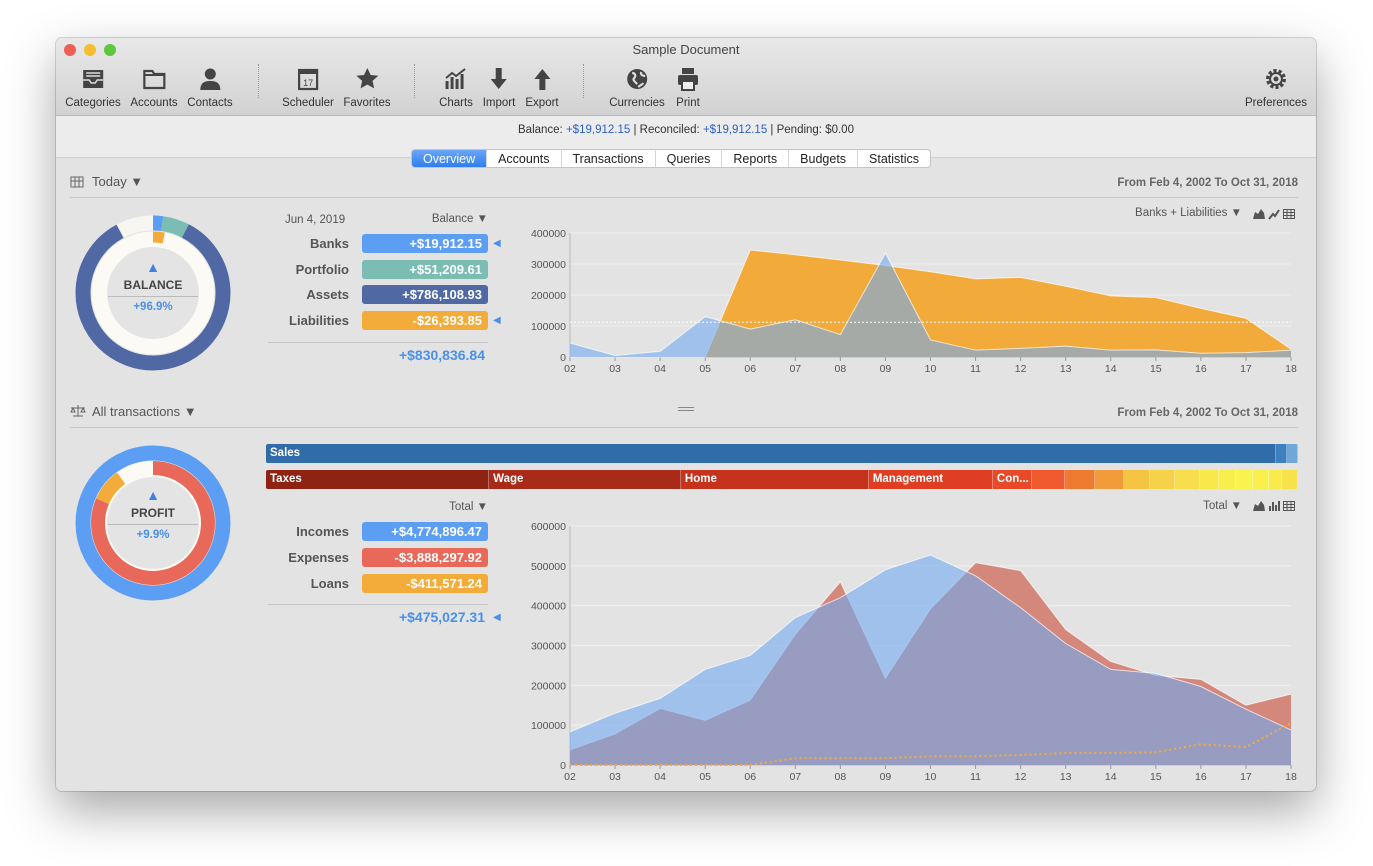 The width and height of the screenshot is (1373, 866). I want to click on bar-chart-icon, so click(1274, 506).